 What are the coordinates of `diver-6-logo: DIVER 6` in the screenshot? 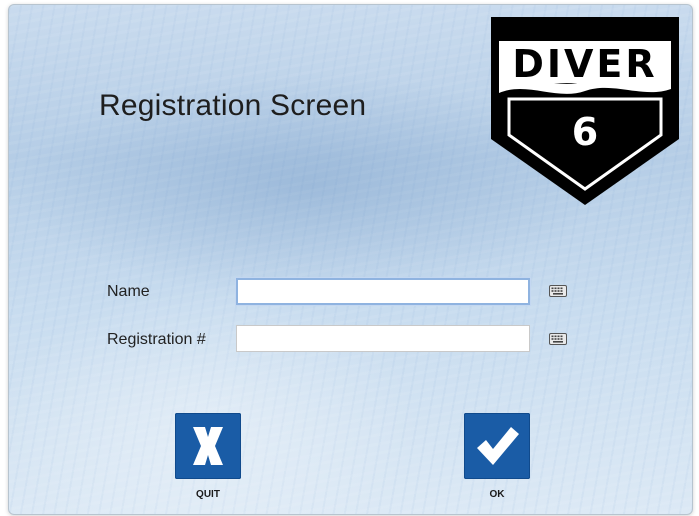 It's located at (585, 111).